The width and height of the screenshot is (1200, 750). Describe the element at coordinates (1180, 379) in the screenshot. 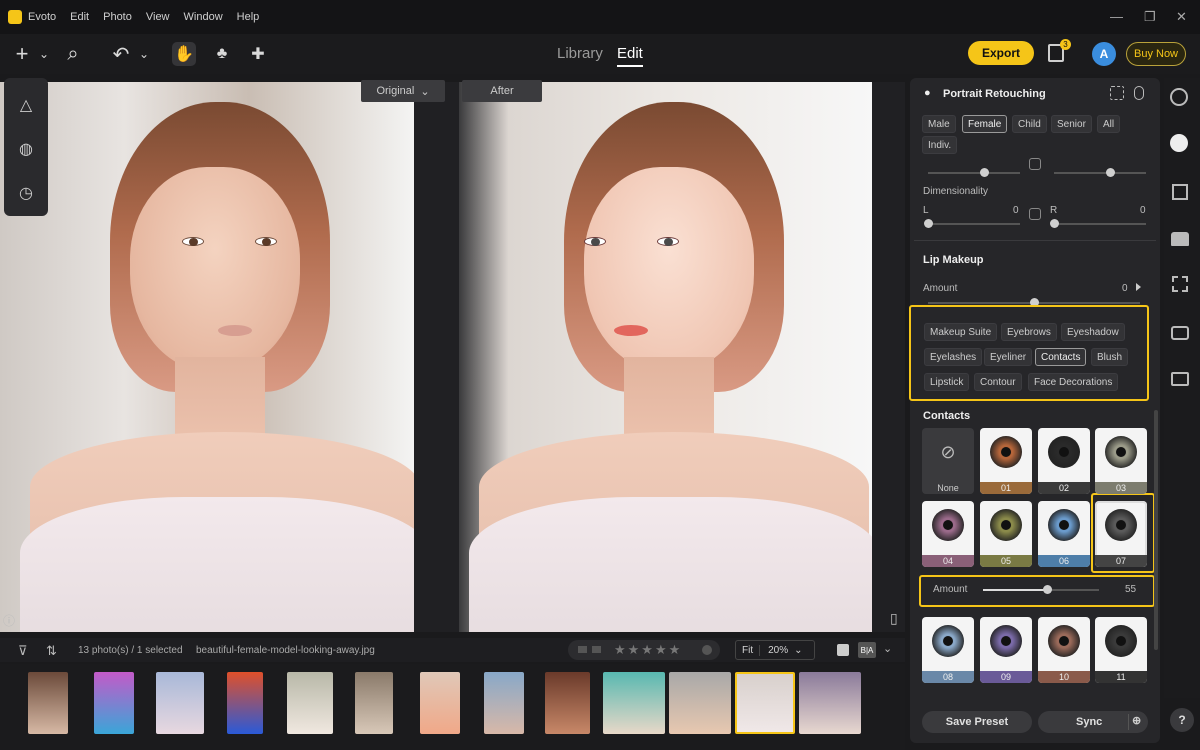

I see `folder-icon` at that location.